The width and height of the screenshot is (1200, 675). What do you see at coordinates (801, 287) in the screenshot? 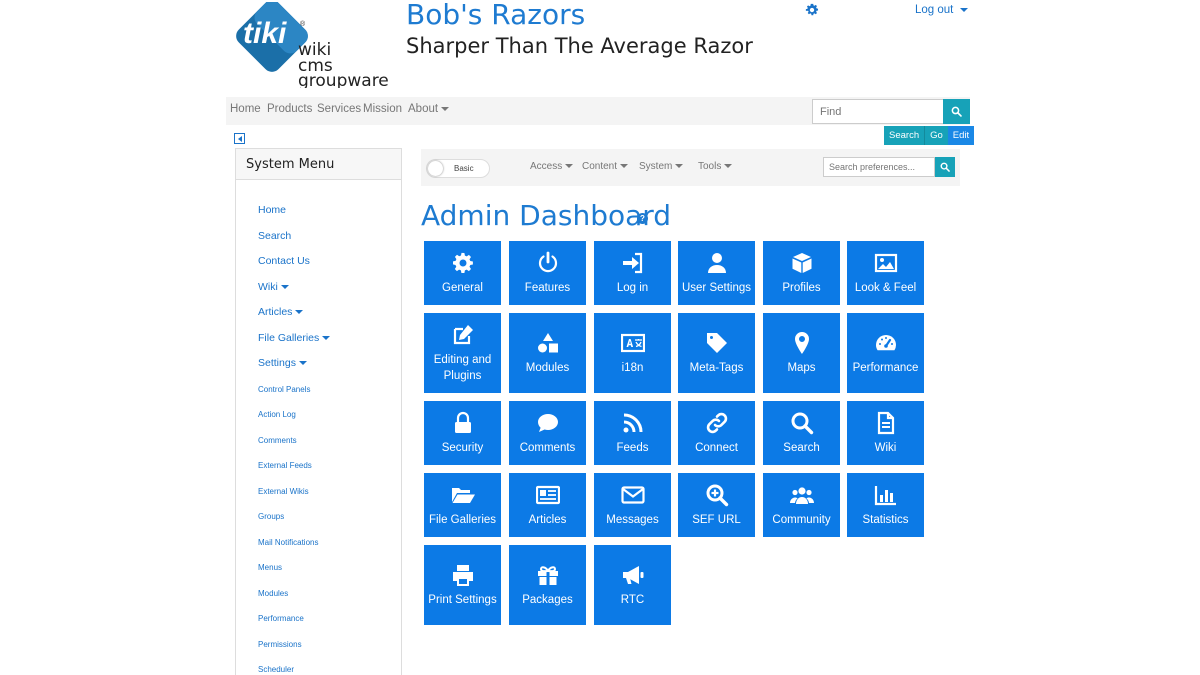
I see `tile-label: Profiles` at bounding box center [801, 287].